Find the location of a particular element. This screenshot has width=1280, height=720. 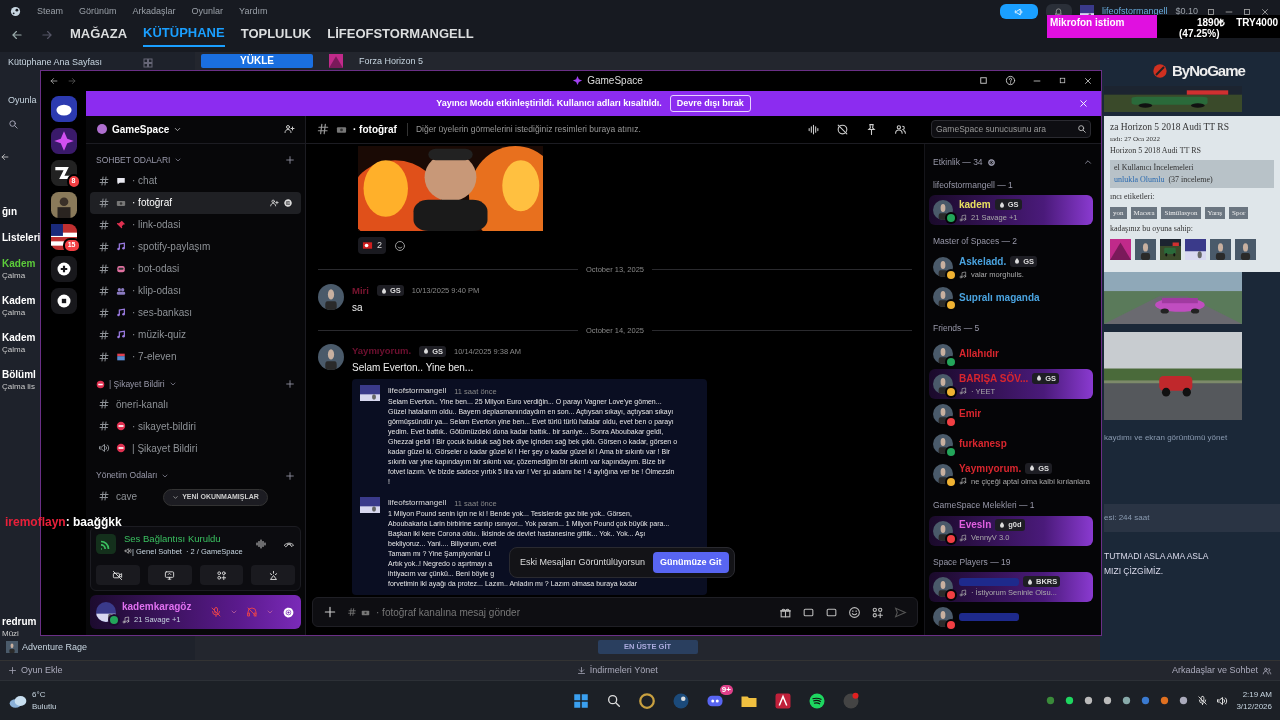

server-name: GameSpace is located at coordinates (147, 129).